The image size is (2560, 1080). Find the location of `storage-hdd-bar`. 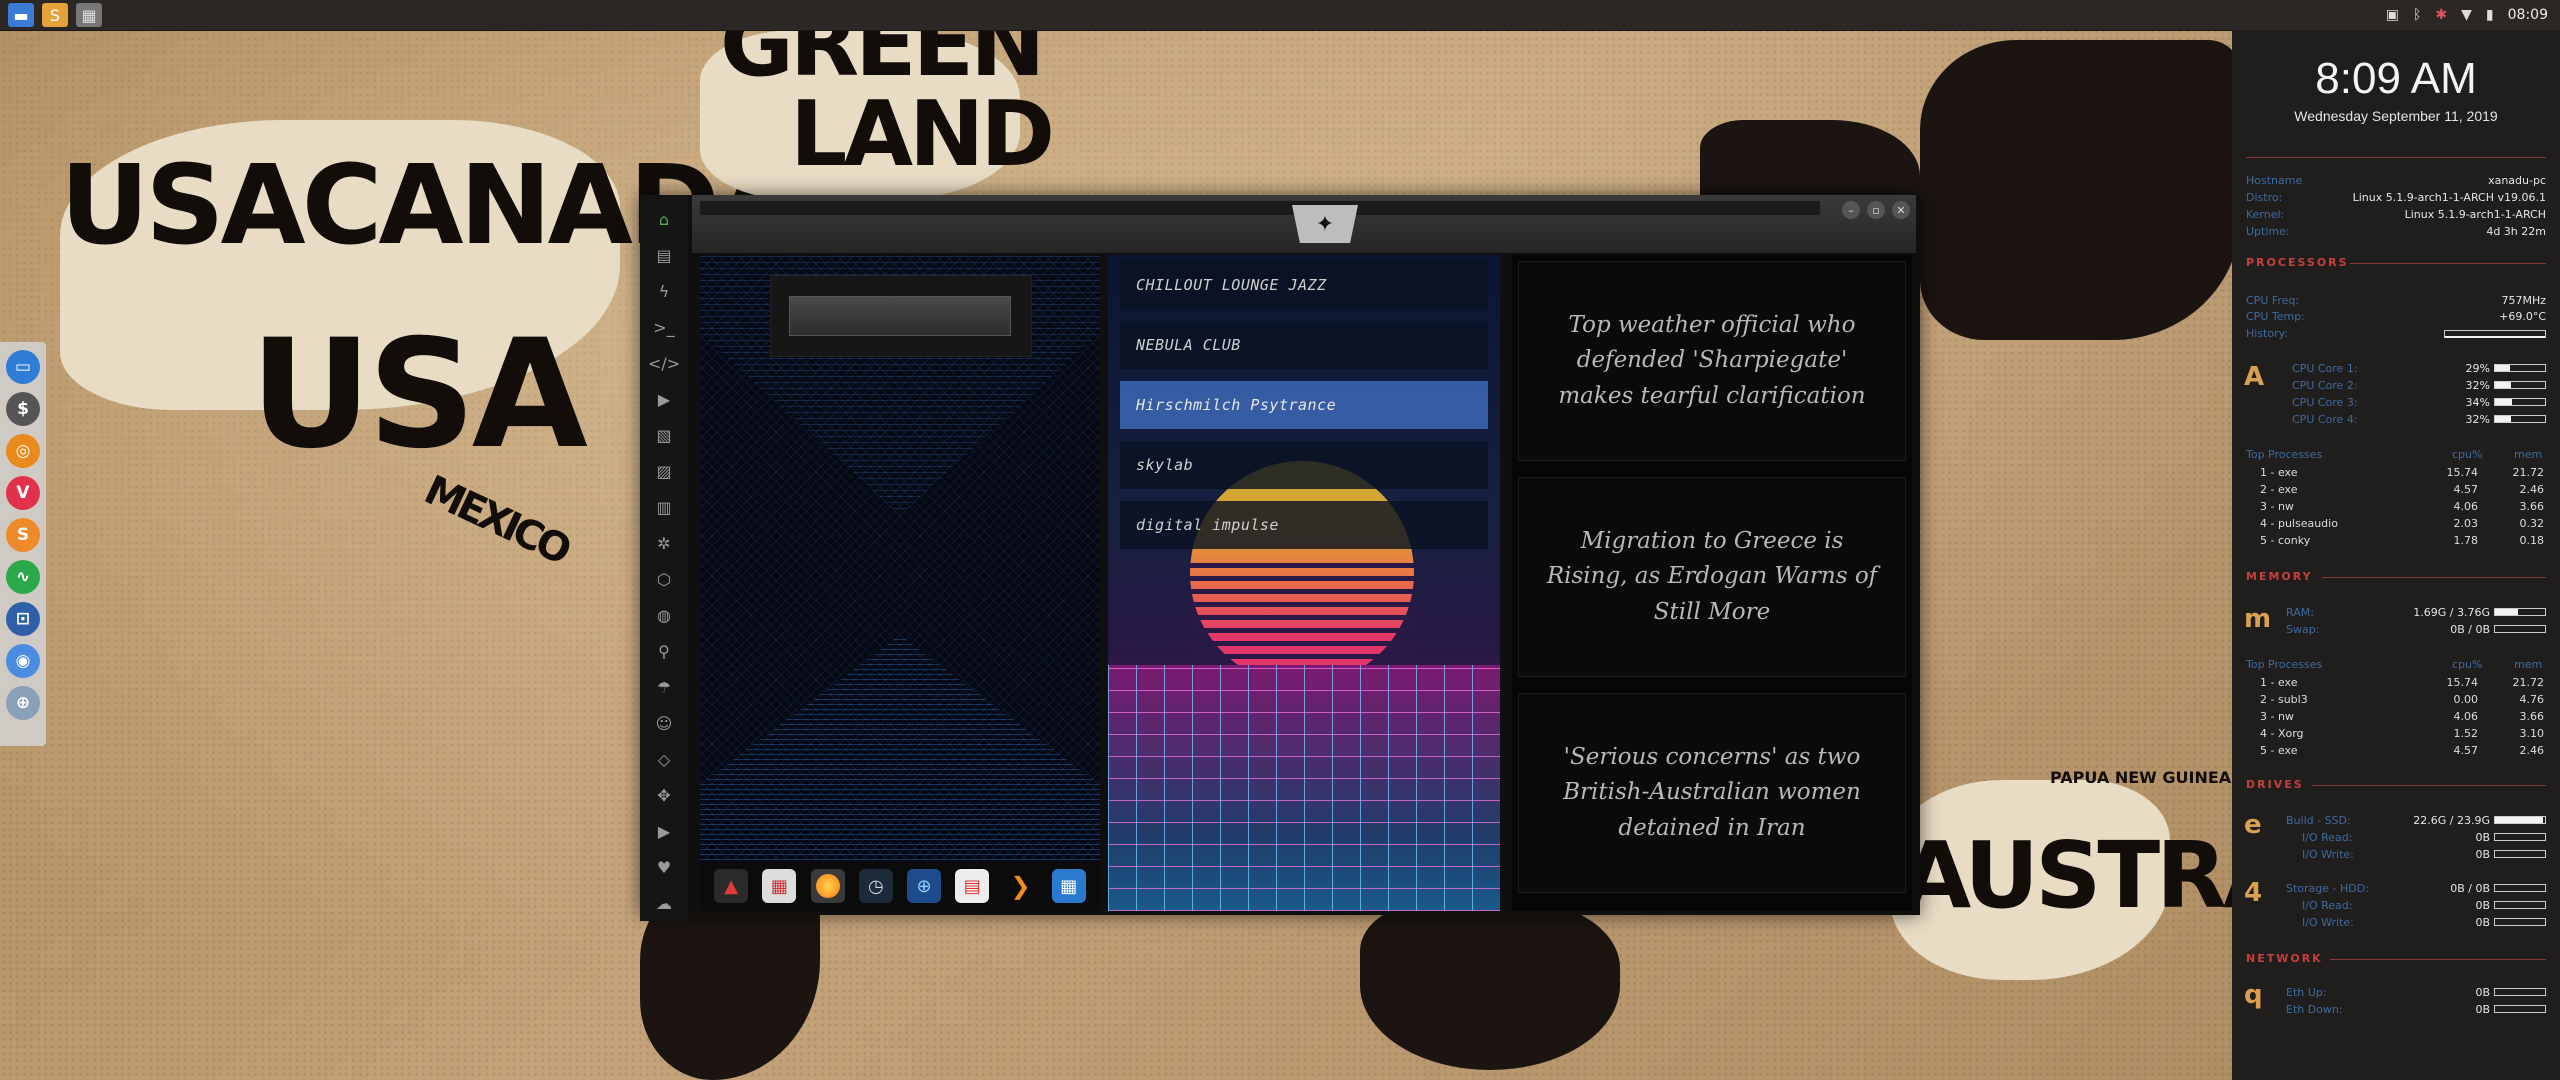

storage-hdd-bar is located at coordinates (2520, 888).